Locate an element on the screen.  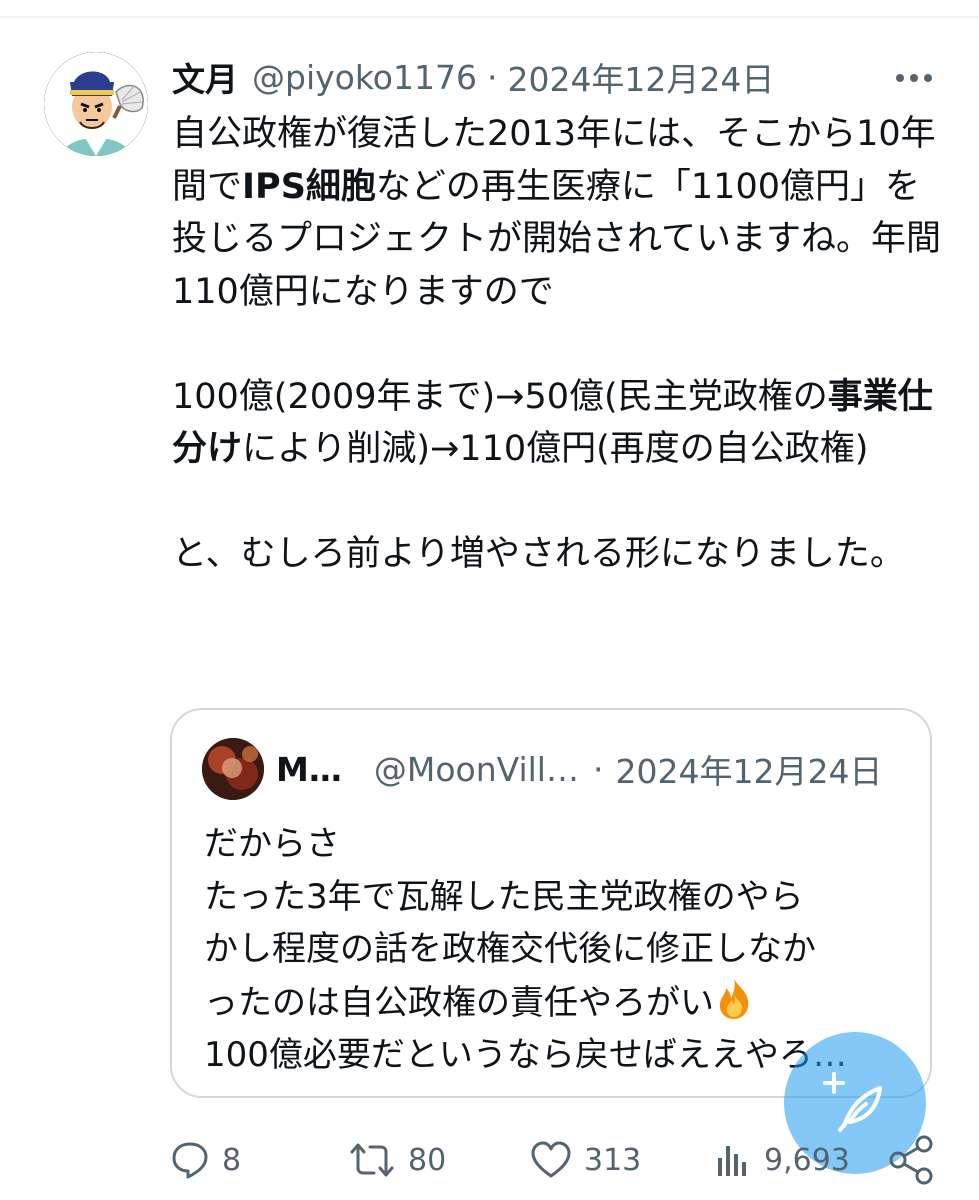
retweet-button: 80 is located at coordinates (397, 1160).